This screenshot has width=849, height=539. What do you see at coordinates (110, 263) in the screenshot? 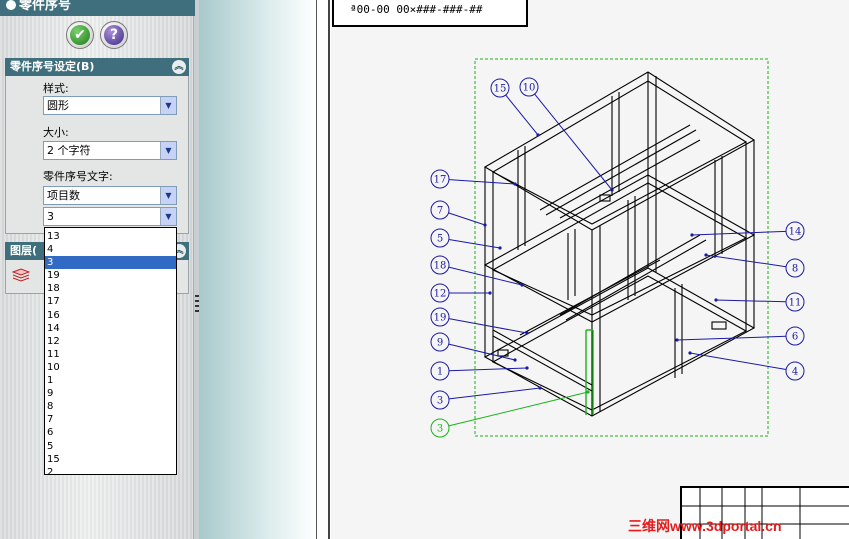
I see `dropdown-option: 3` at bounding box center [110, 263].